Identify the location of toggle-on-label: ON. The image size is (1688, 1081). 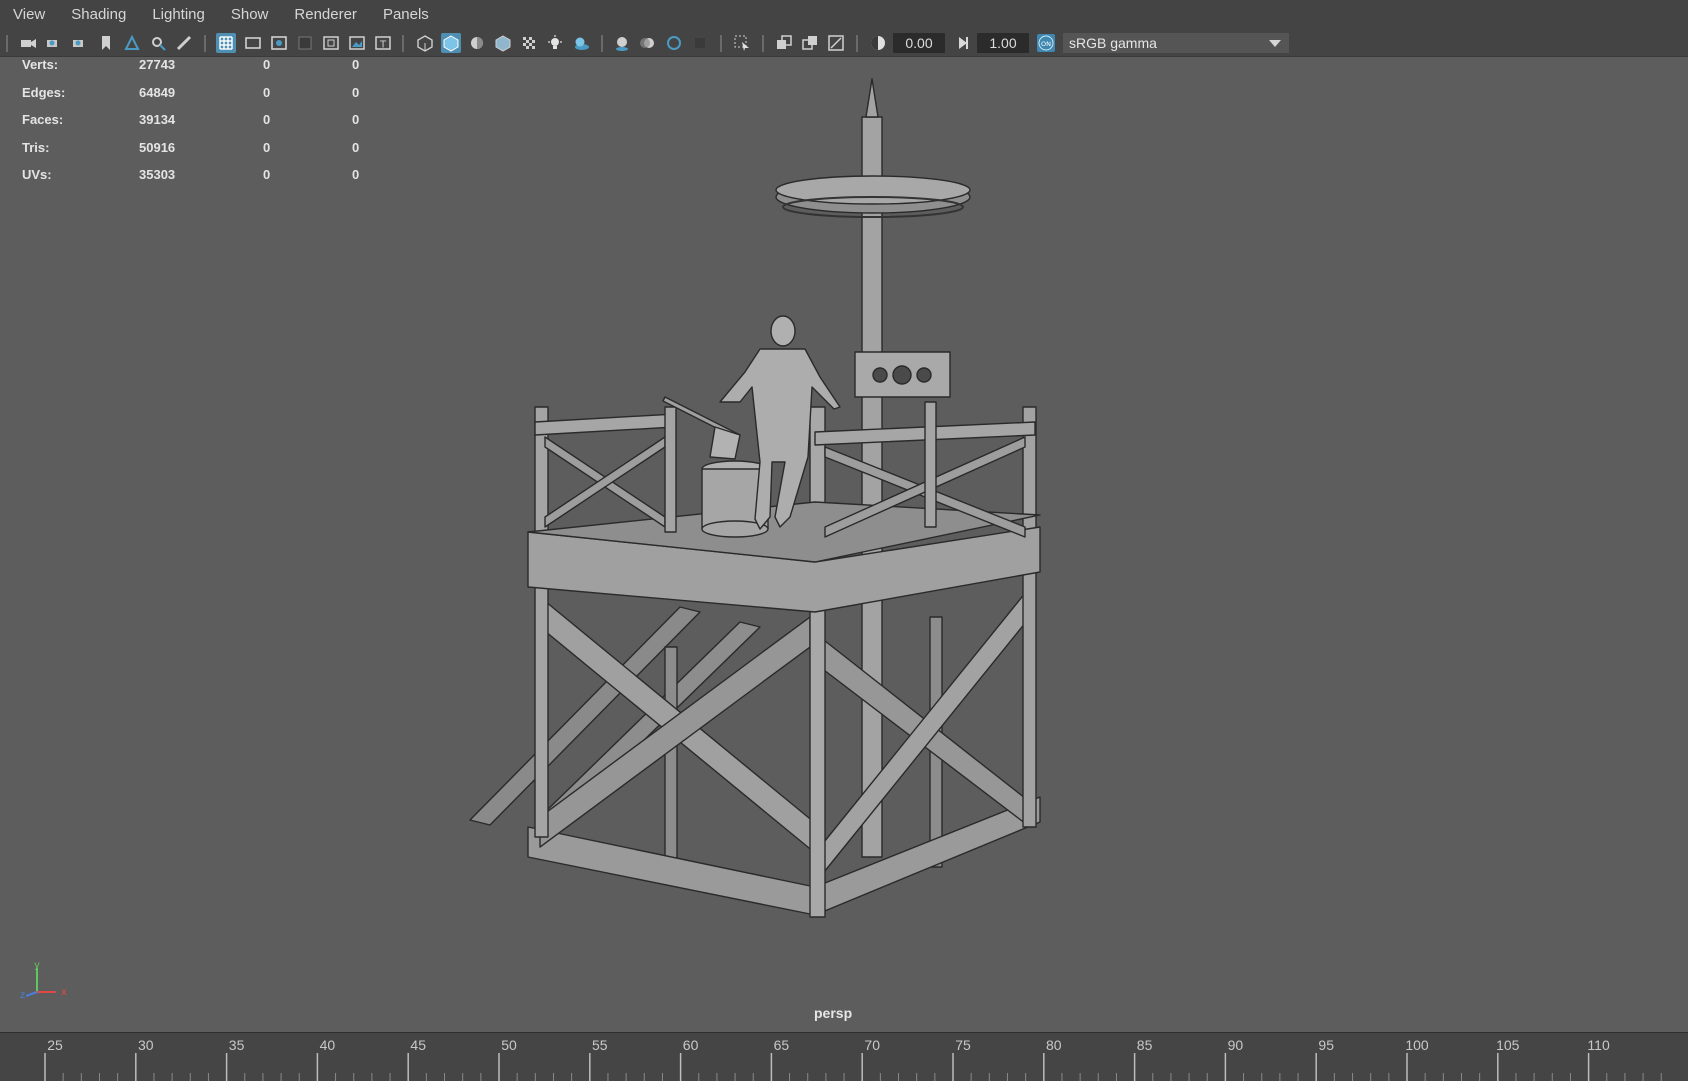
(1046, 44).